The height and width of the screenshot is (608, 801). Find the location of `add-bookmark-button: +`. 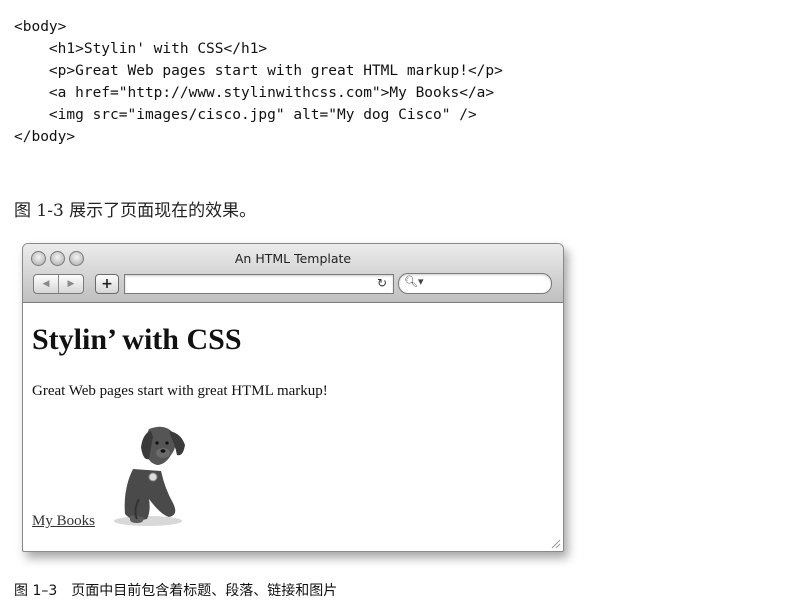

add-bookmark-button: + is located at coordinates (107, 284).